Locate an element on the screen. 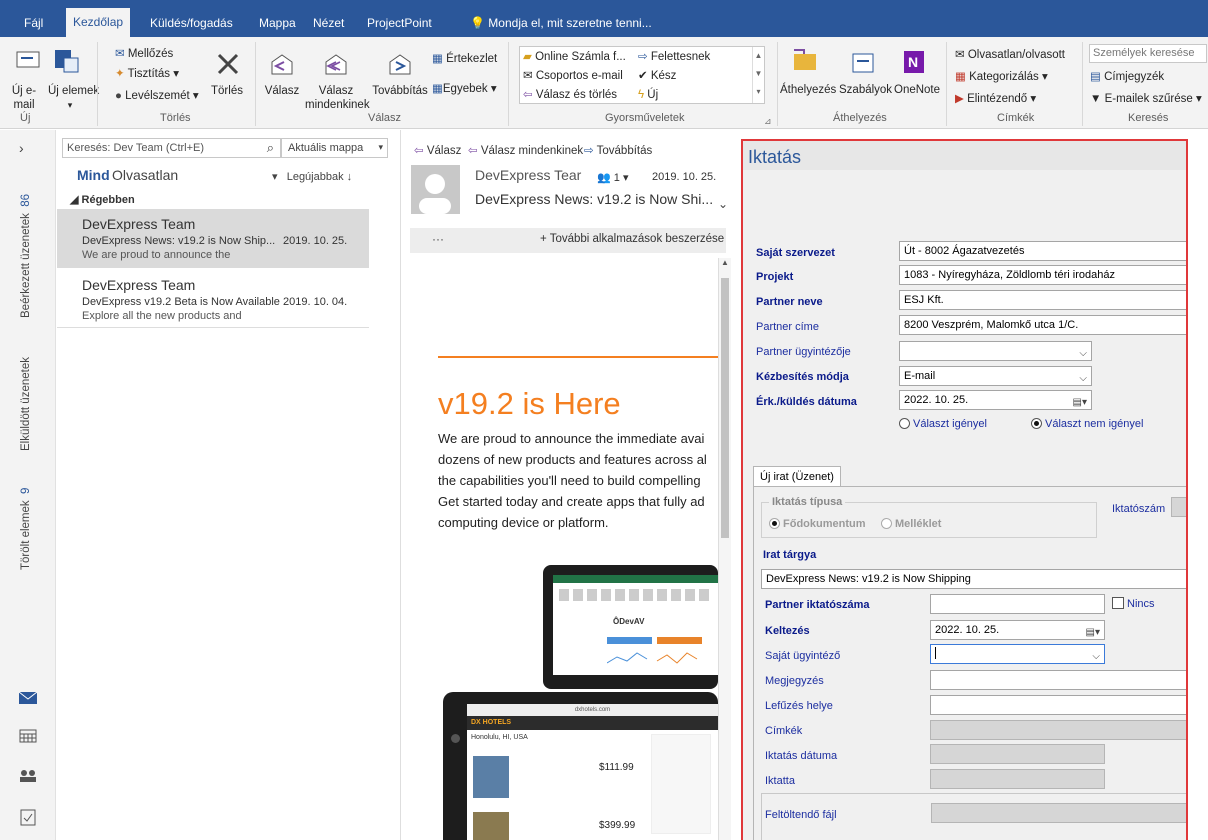 The image size is (1208, 840). search-people-input: Személyek keresése is located at coordinates (1148, 53).